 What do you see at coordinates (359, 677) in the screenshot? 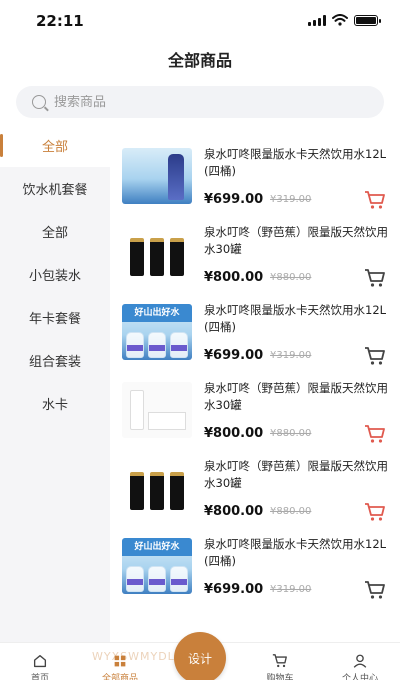
I see `tab-label: 个人中心` at bounding box center [359, 677].